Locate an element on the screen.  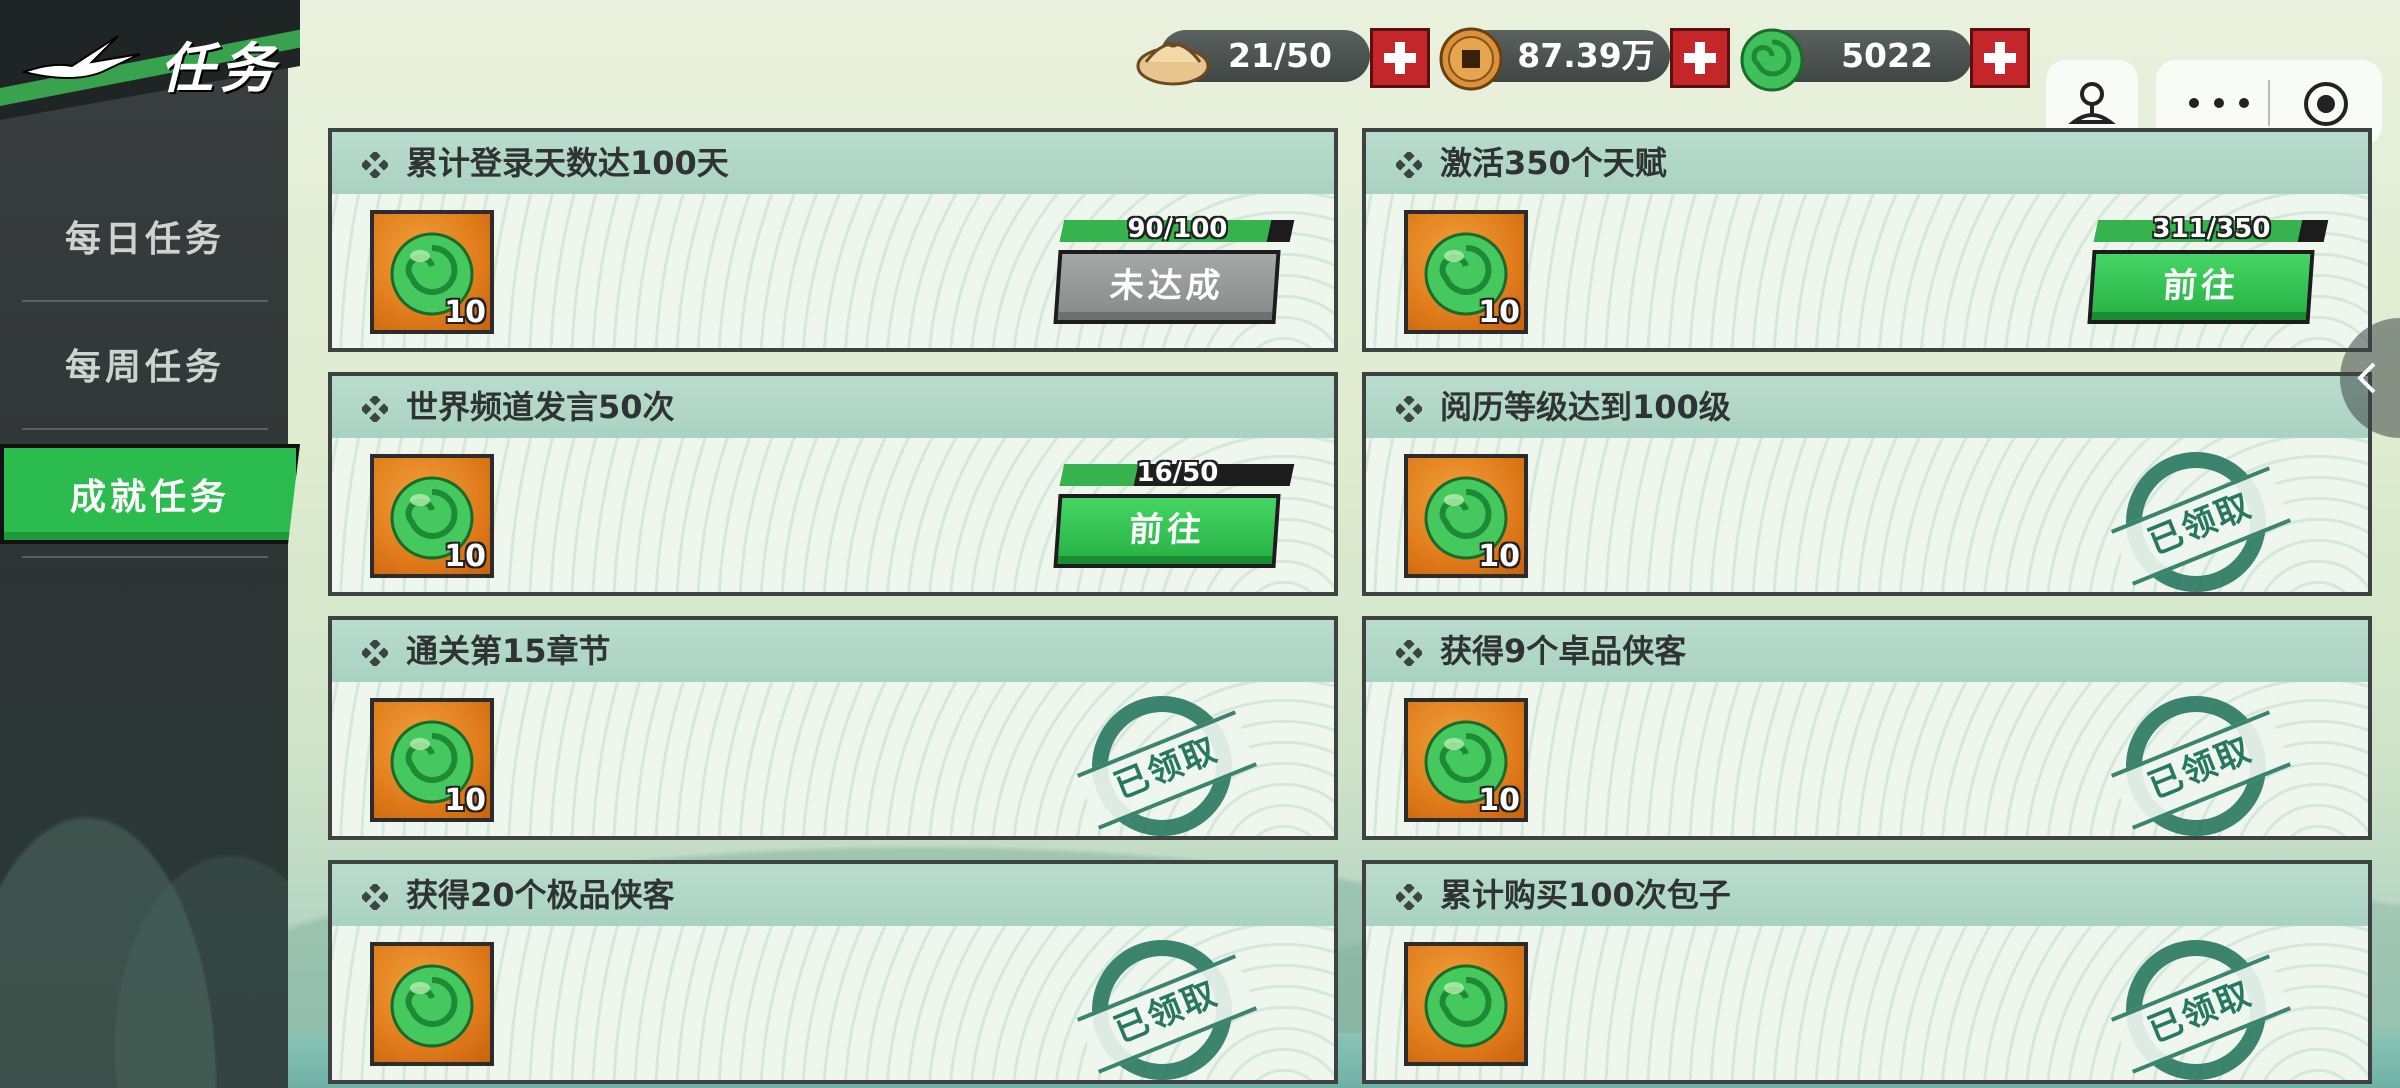
swallow-icon is located at coordinates (82, 60).